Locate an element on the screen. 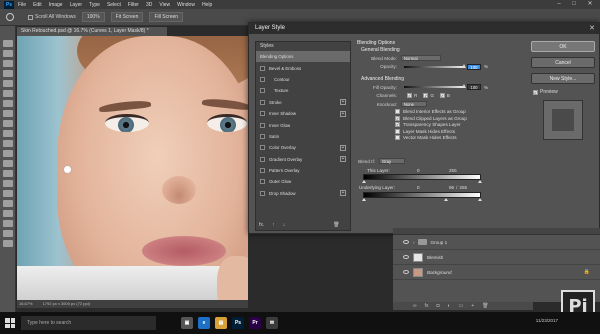 The width and height of the screenshot is (600, 334). style-item-satin: Satin is located at coordinates (303, 136).